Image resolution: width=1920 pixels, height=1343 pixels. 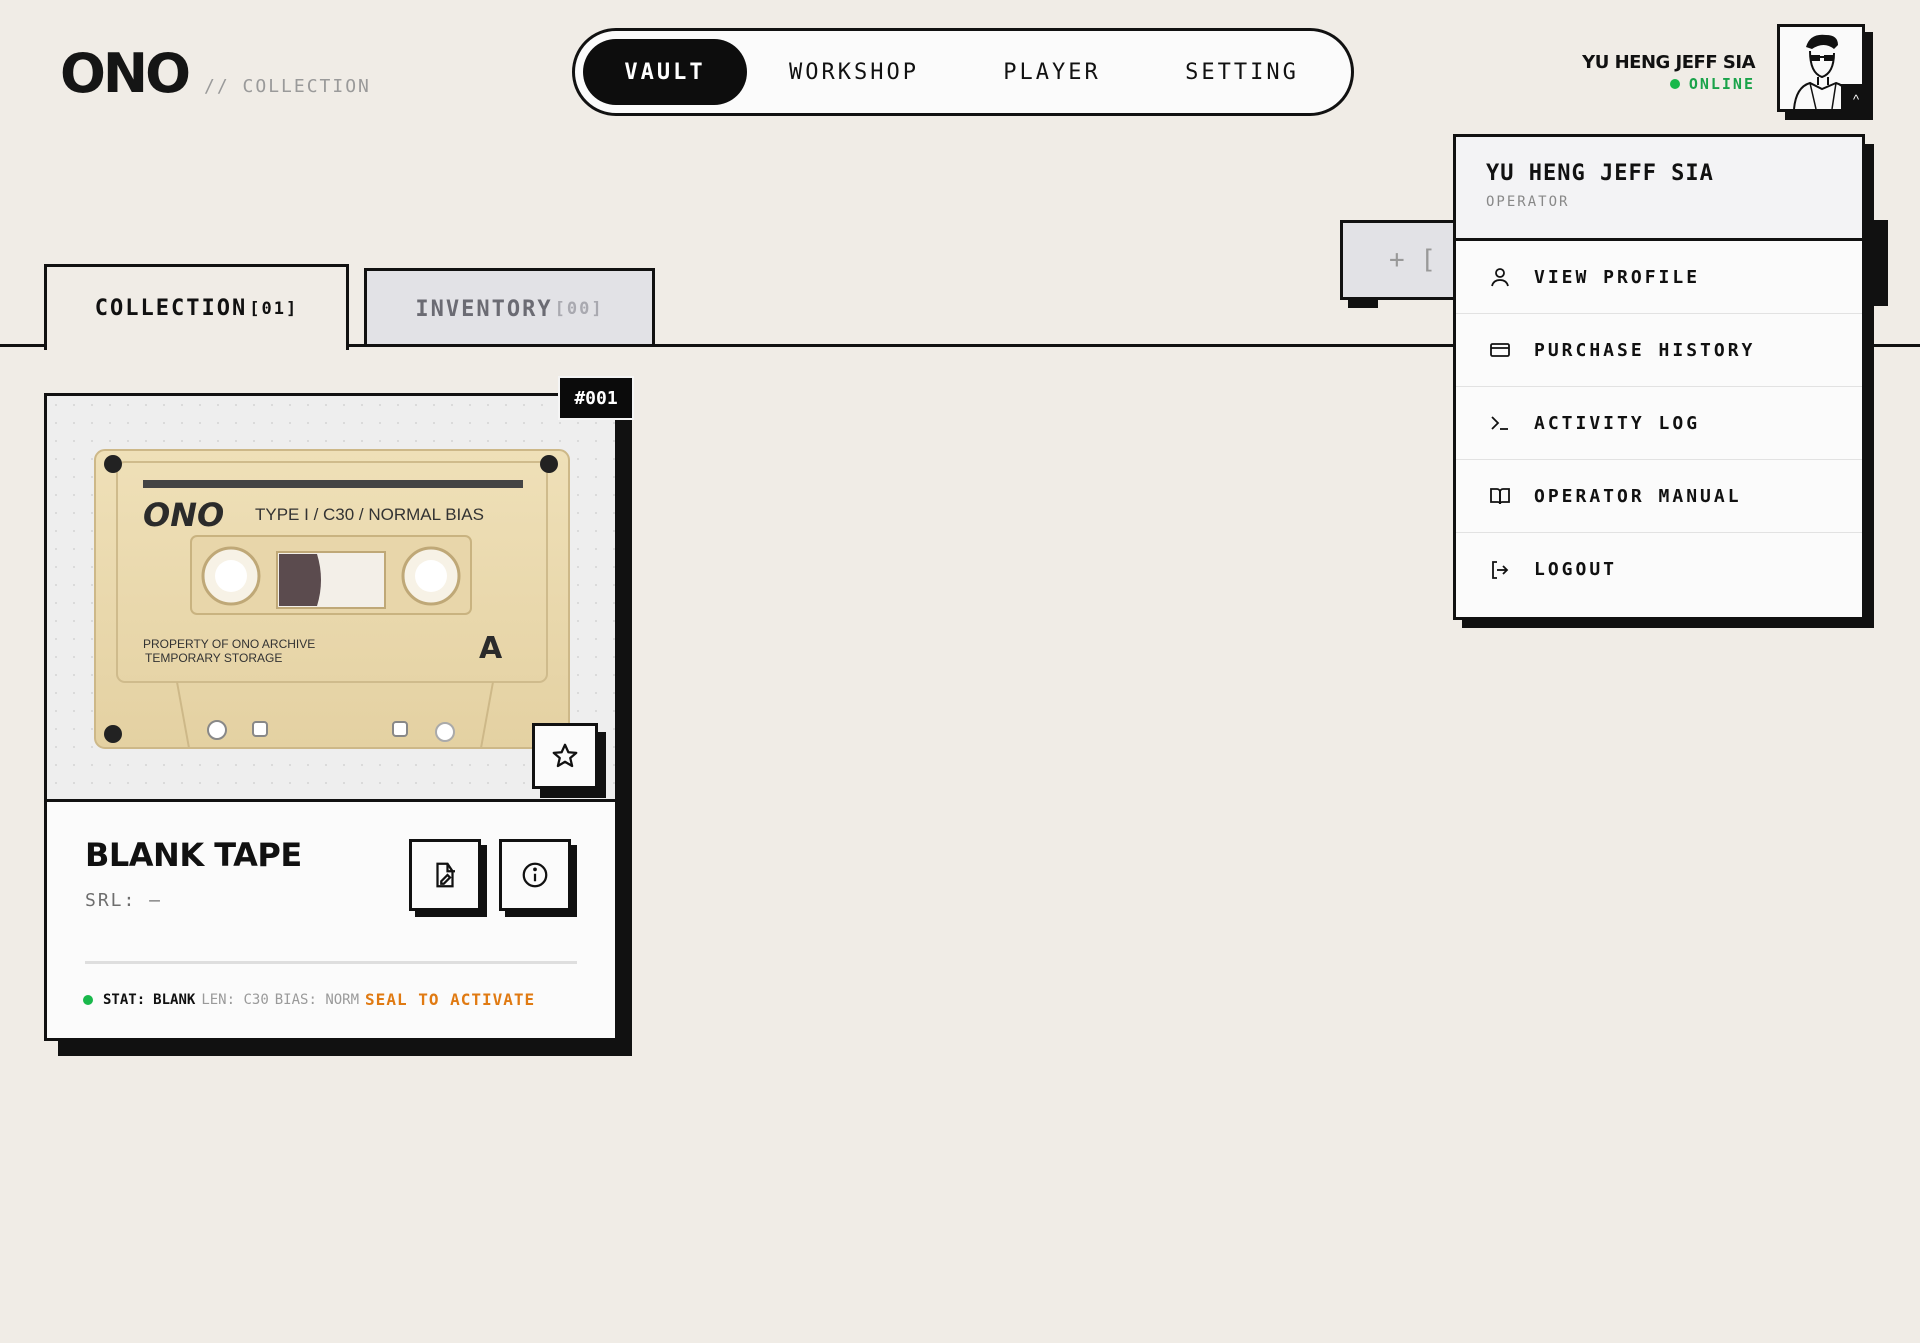 What do you see at coordinates (124, 999) in the screenshot?
I see `stat-label: STAT:` at bounding box center [124, 999].